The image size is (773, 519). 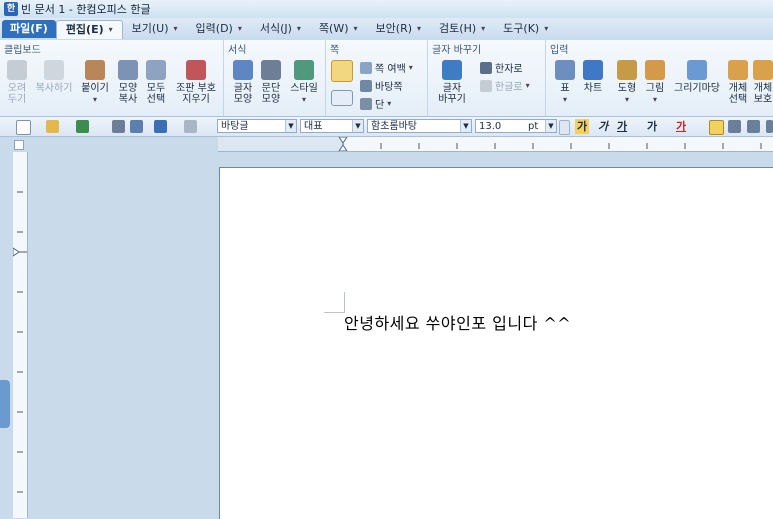 I want to click on undo-icon, so click(x=160, y=126).